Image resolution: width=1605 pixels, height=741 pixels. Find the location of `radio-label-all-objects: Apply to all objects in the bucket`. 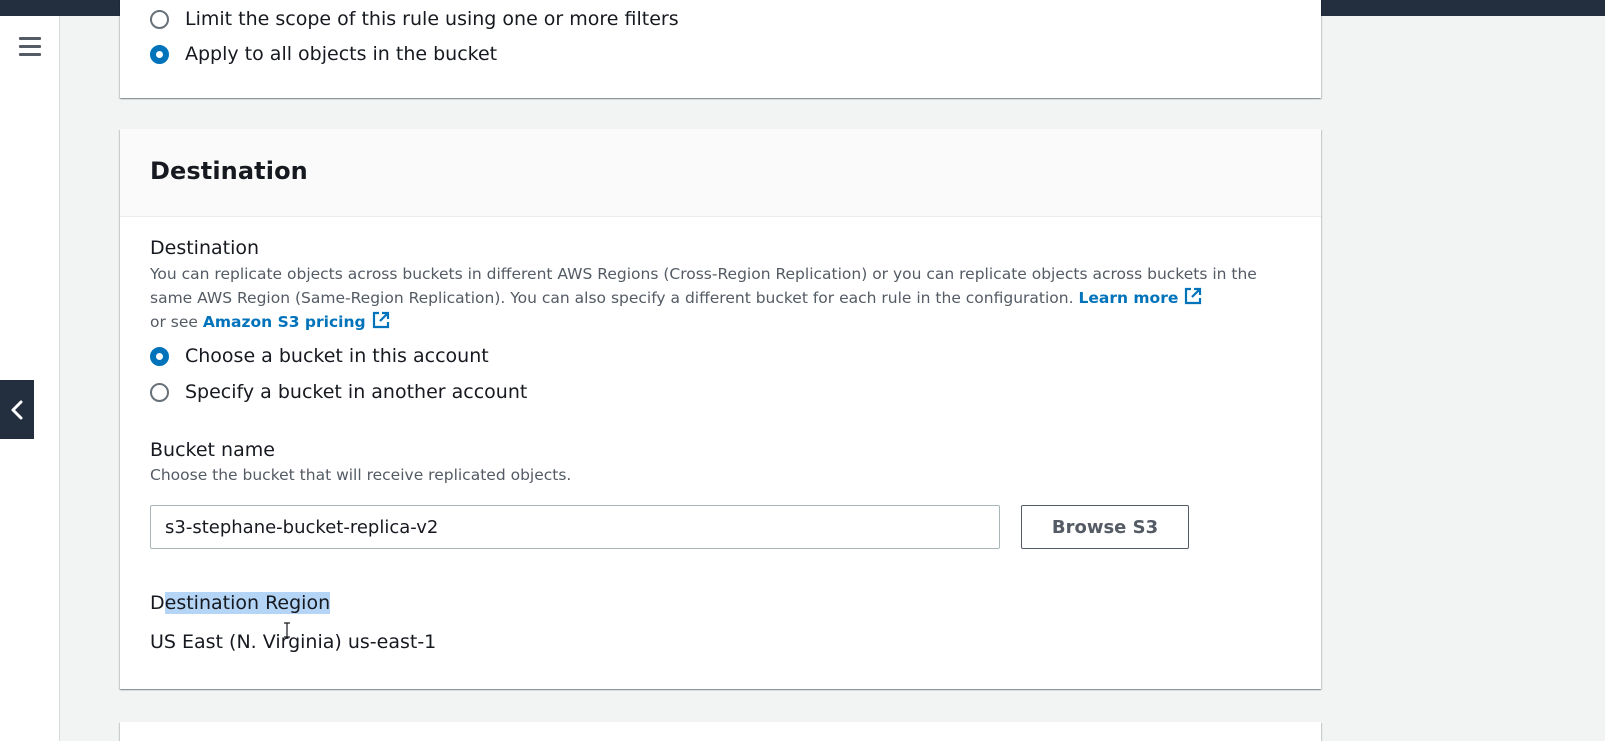

radio-label-all-objects: Apply to all objects in the bucket is located at coordinates (341, 54).